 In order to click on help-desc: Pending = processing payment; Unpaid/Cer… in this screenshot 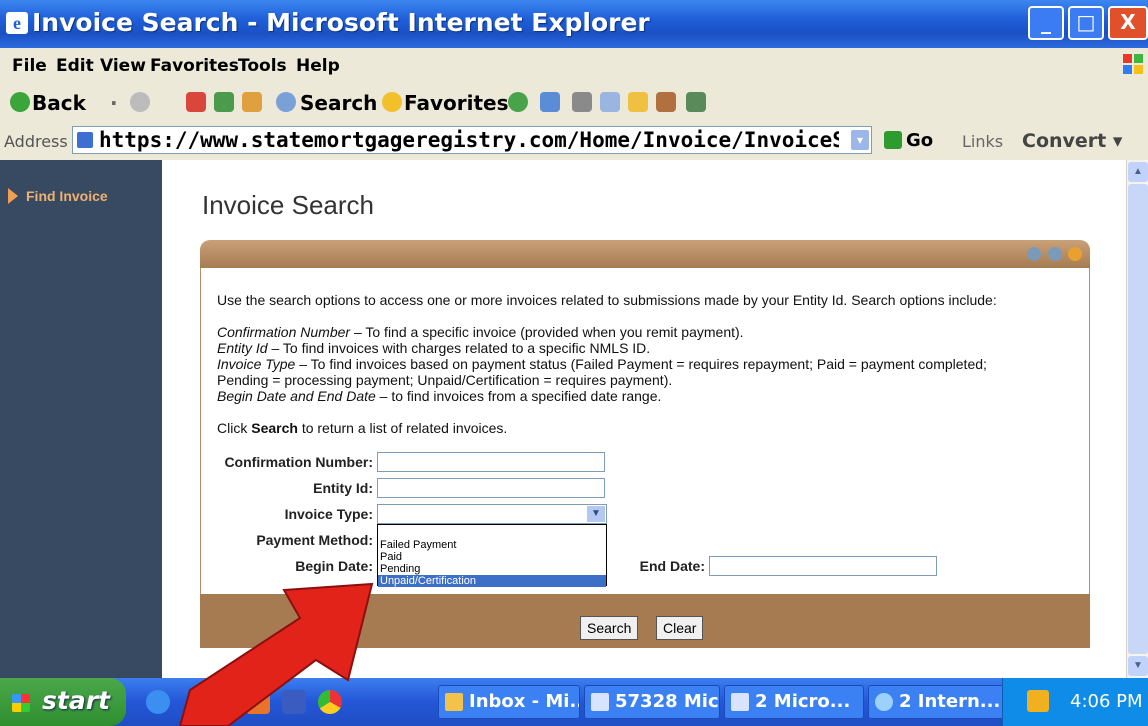, I will do `click(445, 380)`.